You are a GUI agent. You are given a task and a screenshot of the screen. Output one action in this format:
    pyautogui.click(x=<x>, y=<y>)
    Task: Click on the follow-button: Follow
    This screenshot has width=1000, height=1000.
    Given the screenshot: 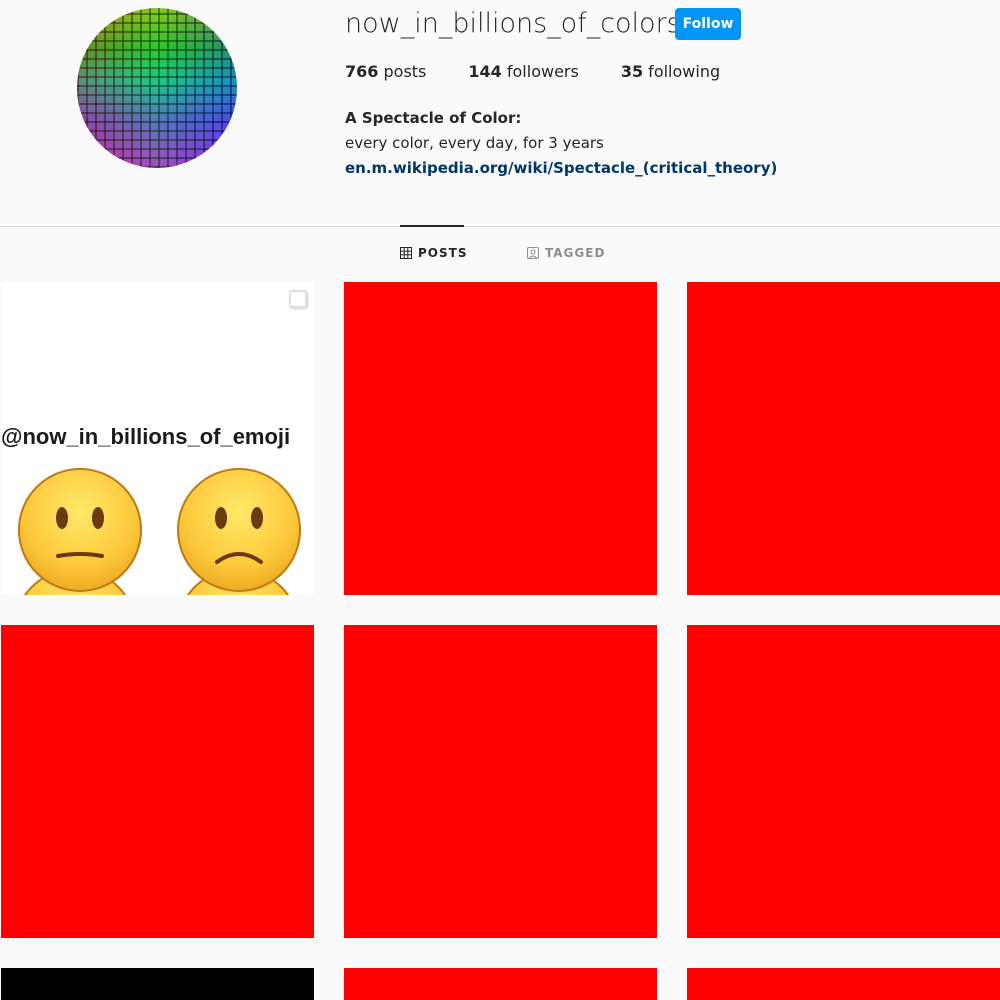 What is the action you would take?
    pyautogui.click(x=708, y=24)
    